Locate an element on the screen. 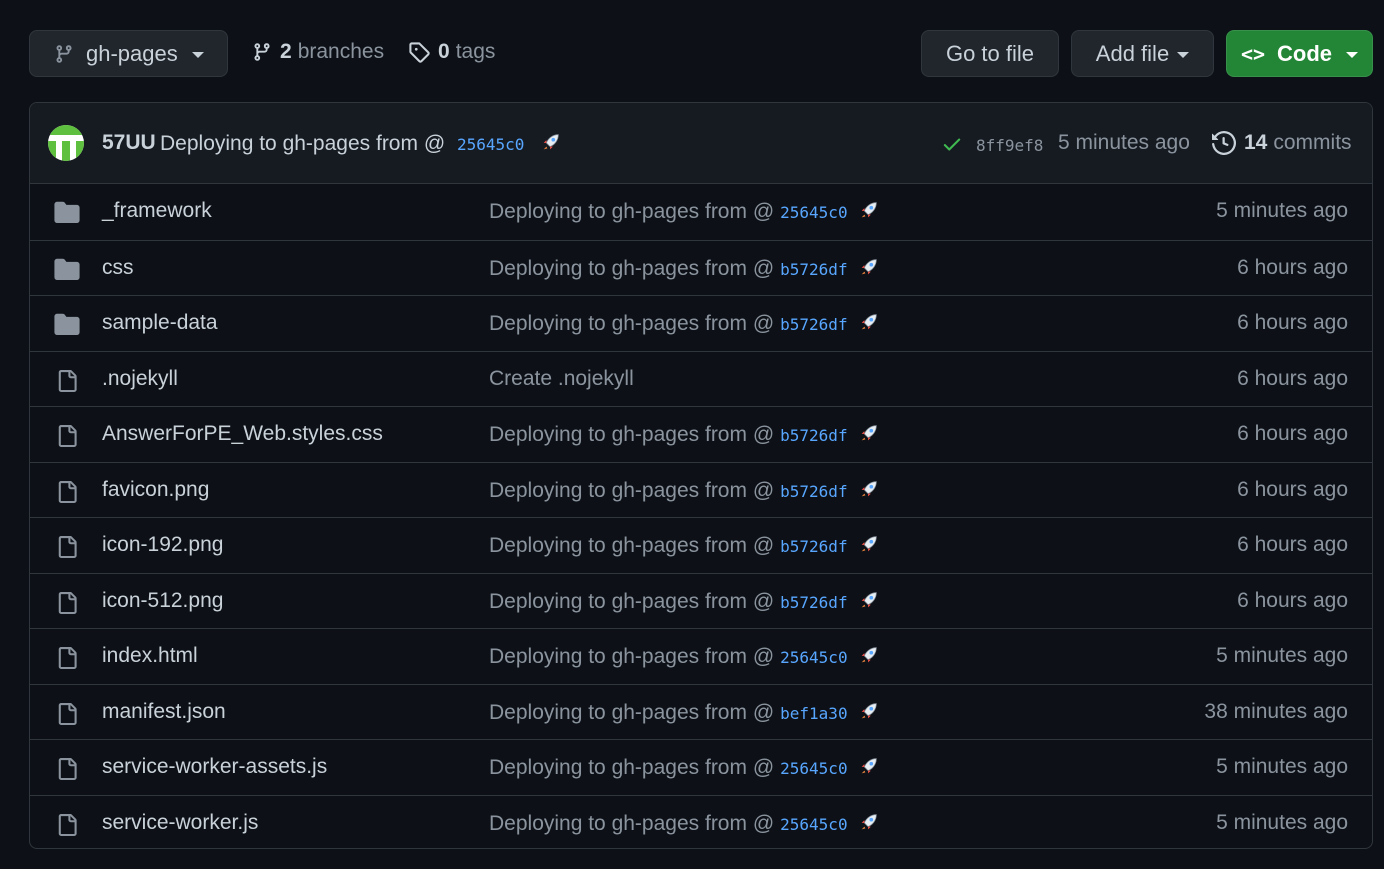  commits-history-link: 14 commits is located at coordinates (1282, 143).